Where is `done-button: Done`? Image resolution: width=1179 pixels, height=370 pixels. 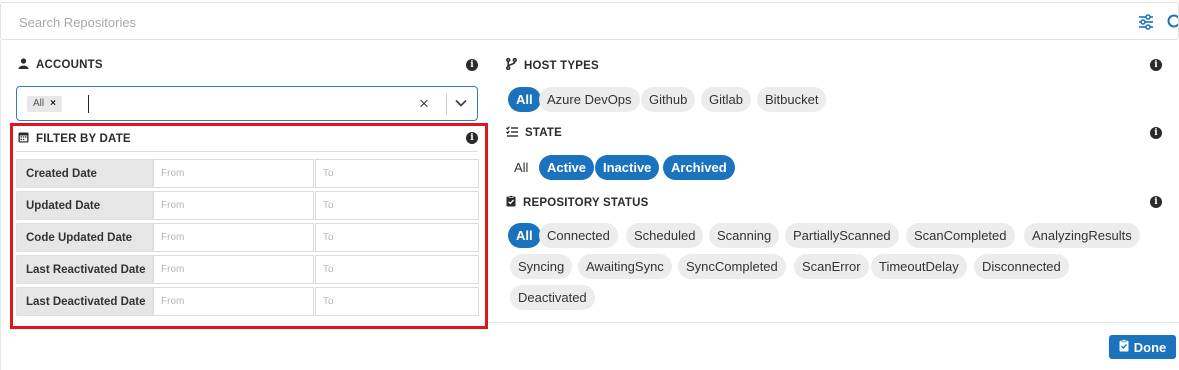 done-button: Done is located at coordinates (1142, 347).